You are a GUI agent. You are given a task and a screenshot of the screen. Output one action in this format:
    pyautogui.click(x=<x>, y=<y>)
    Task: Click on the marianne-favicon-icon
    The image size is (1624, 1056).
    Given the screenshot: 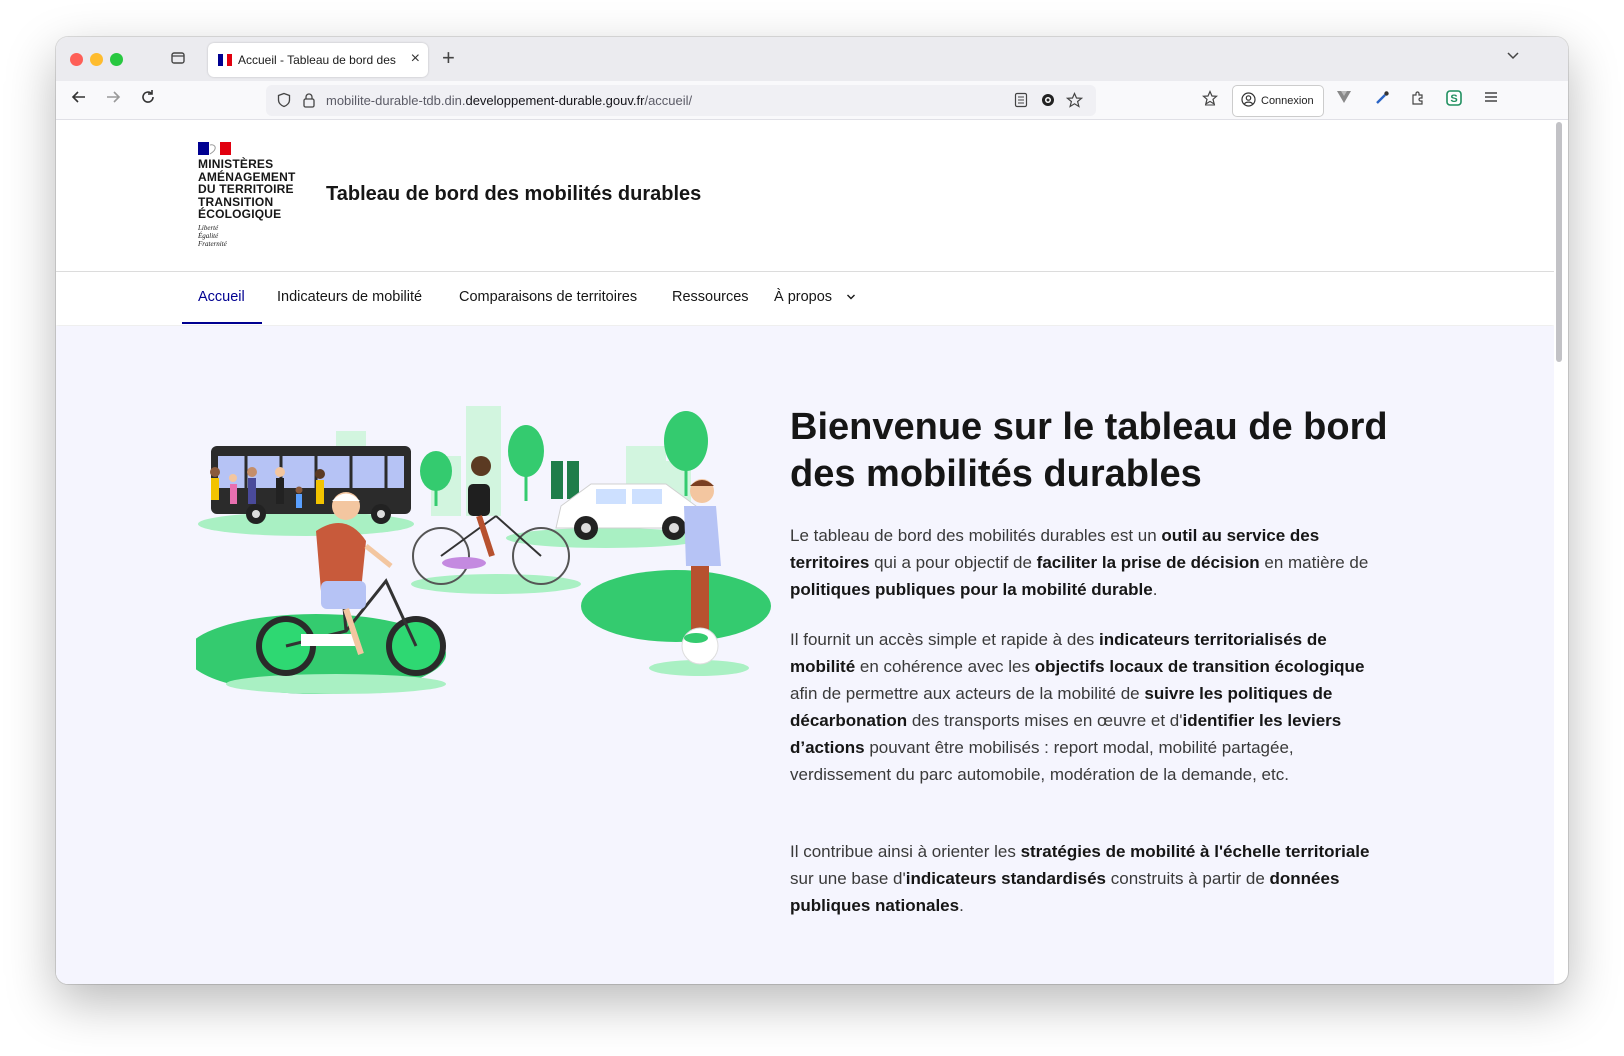 What is the action you would take?
    pyautogui.click(x=225, y=60)
    